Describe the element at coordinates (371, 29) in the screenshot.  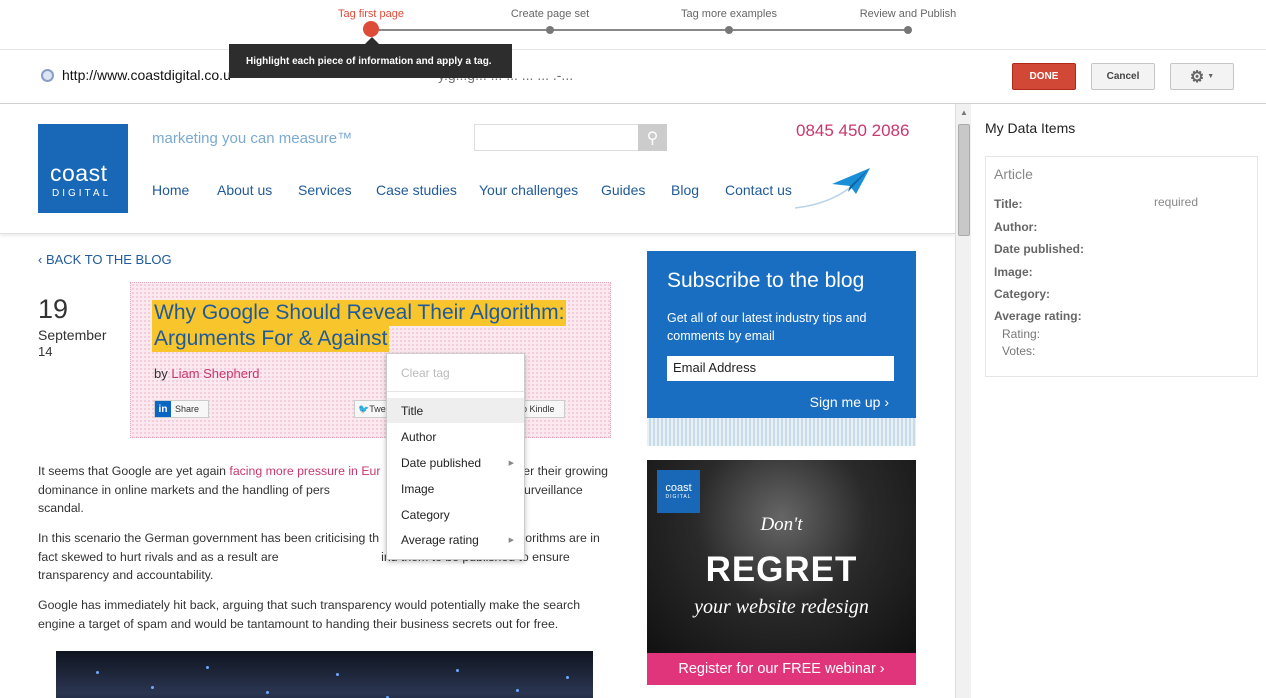
I see `step-dot-active` at that location.